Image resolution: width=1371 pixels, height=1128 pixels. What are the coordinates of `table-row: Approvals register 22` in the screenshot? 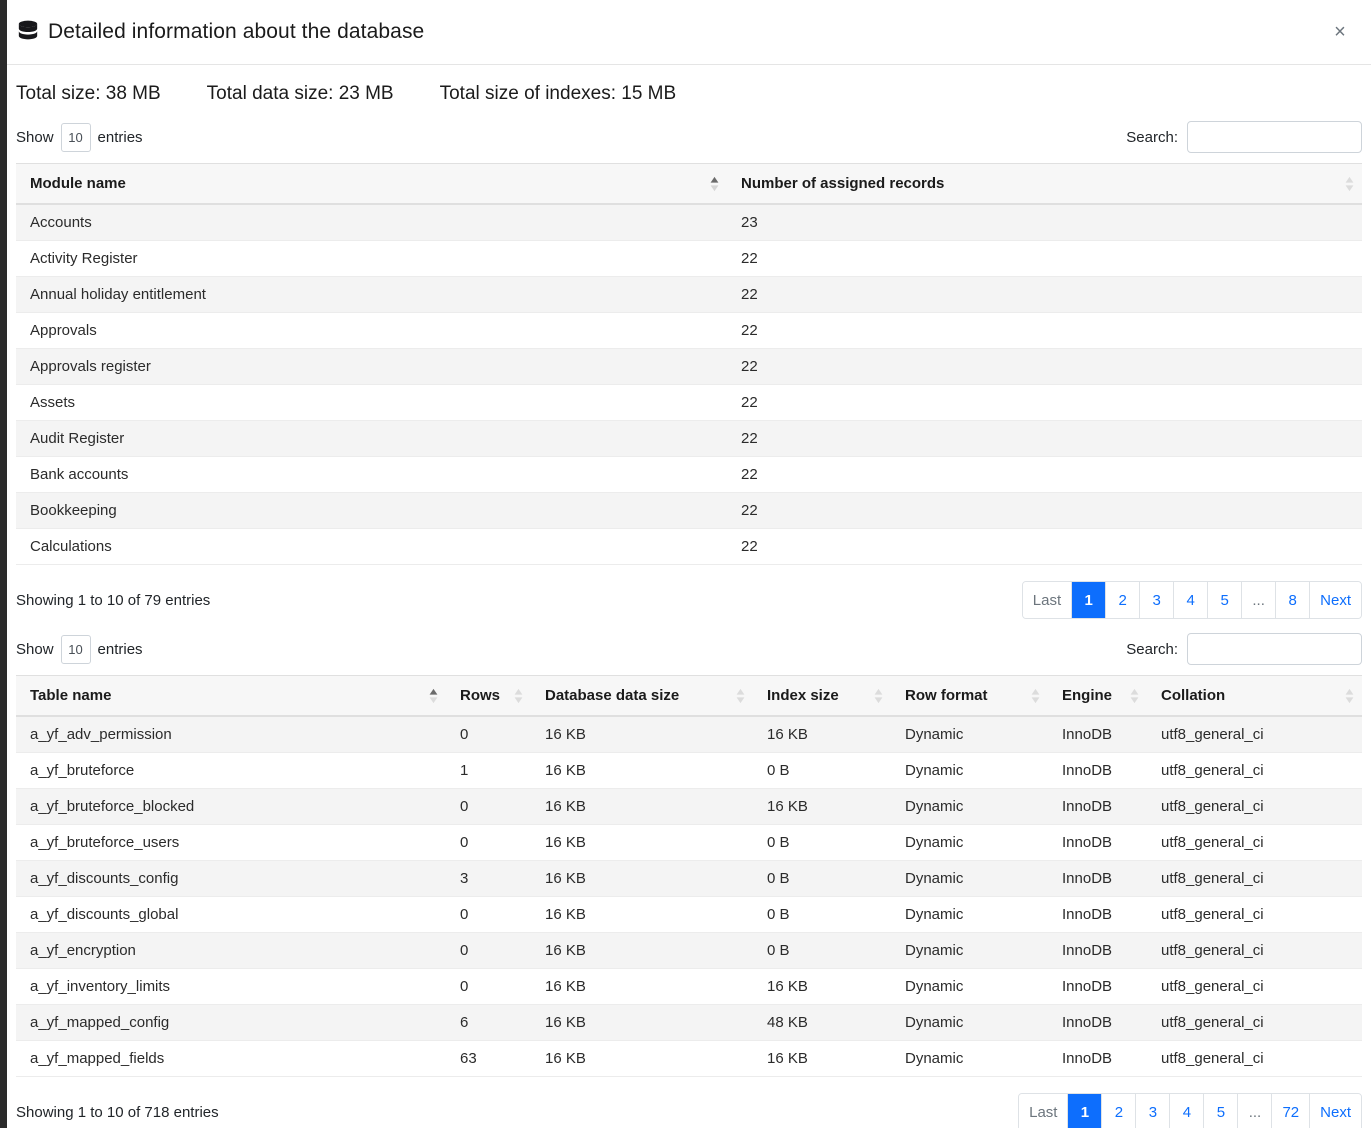 It's located at (689, 366).